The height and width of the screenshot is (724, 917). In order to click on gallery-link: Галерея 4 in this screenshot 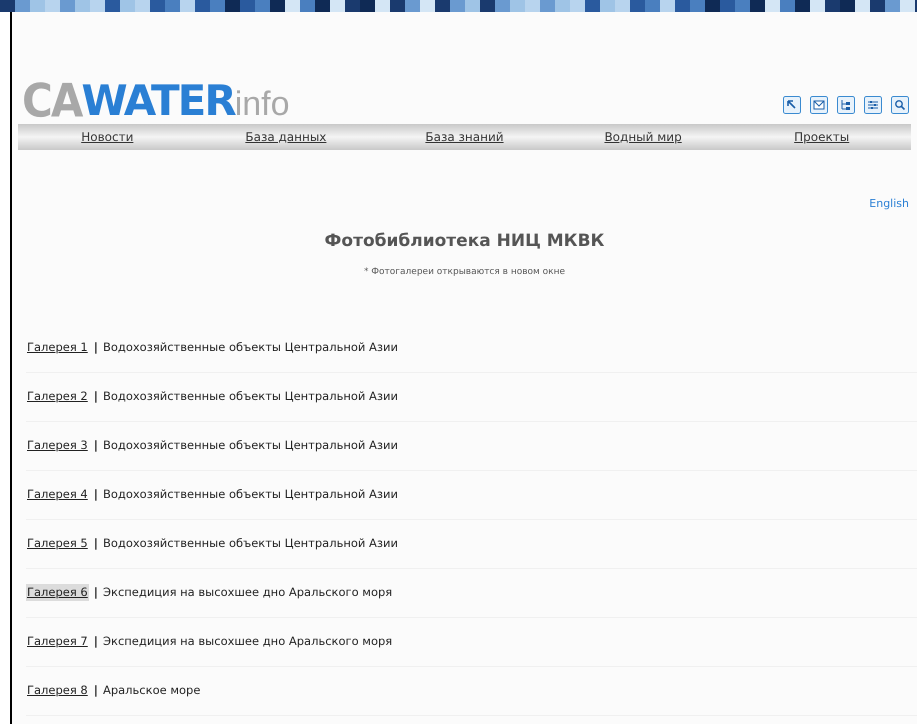, I will do `click(57, 495)`.